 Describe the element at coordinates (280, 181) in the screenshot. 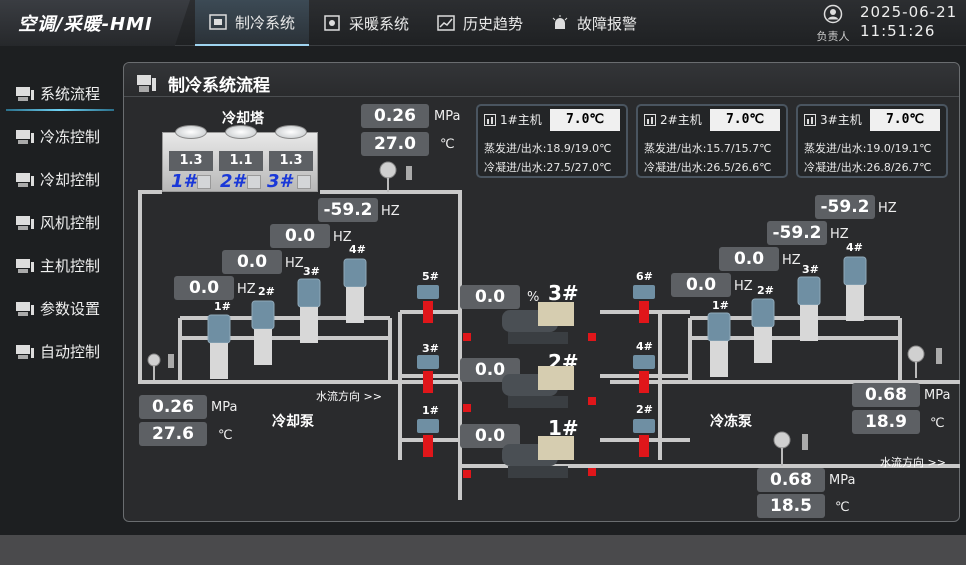

I see `tower-cell-3-id: 3#` at that location.